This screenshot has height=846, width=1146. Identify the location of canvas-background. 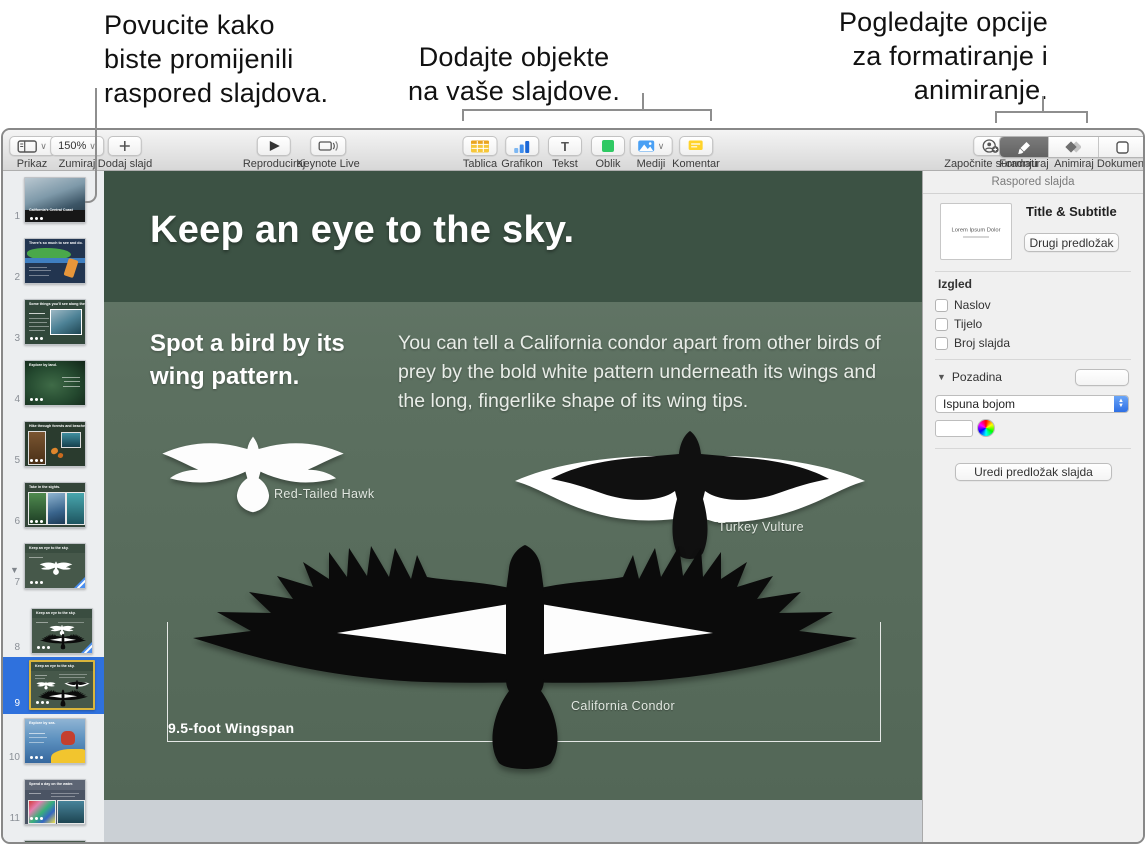
(513, 821).